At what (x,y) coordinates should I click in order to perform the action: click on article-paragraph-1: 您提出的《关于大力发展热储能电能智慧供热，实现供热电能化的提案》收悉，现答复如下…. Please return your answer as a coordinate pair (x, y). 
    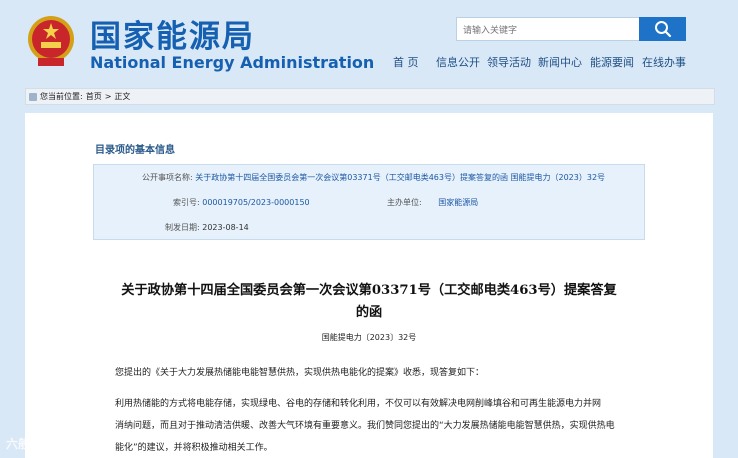
    Looking at the image, I should click on (300, 373).